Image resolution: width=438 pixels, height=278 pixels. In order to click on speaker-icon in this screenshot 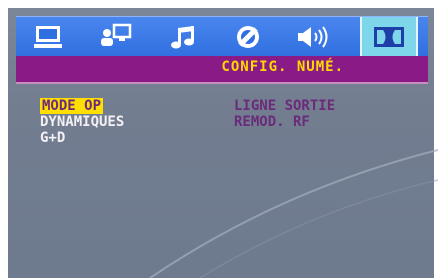, I will do `click(313, 37)`.